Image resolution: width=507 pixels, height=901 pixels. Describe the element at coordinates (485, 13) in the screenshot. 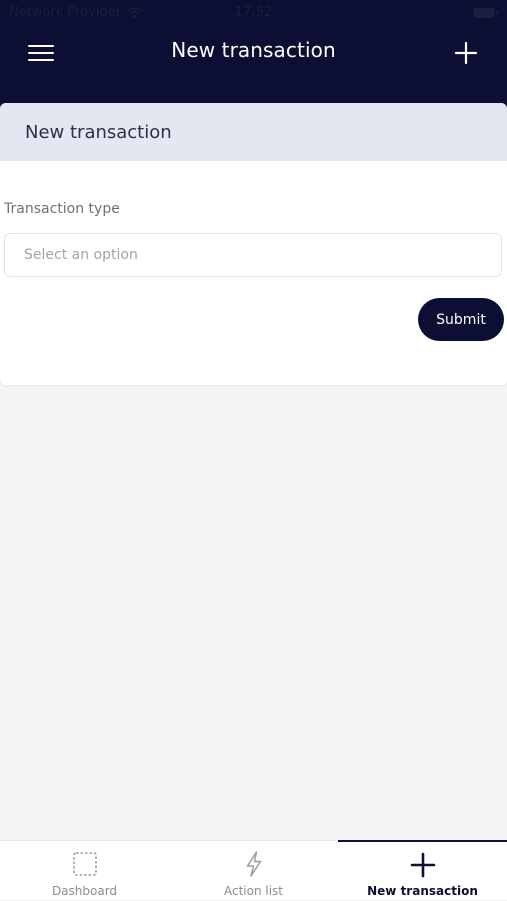

I see `battery-icon` at that location.